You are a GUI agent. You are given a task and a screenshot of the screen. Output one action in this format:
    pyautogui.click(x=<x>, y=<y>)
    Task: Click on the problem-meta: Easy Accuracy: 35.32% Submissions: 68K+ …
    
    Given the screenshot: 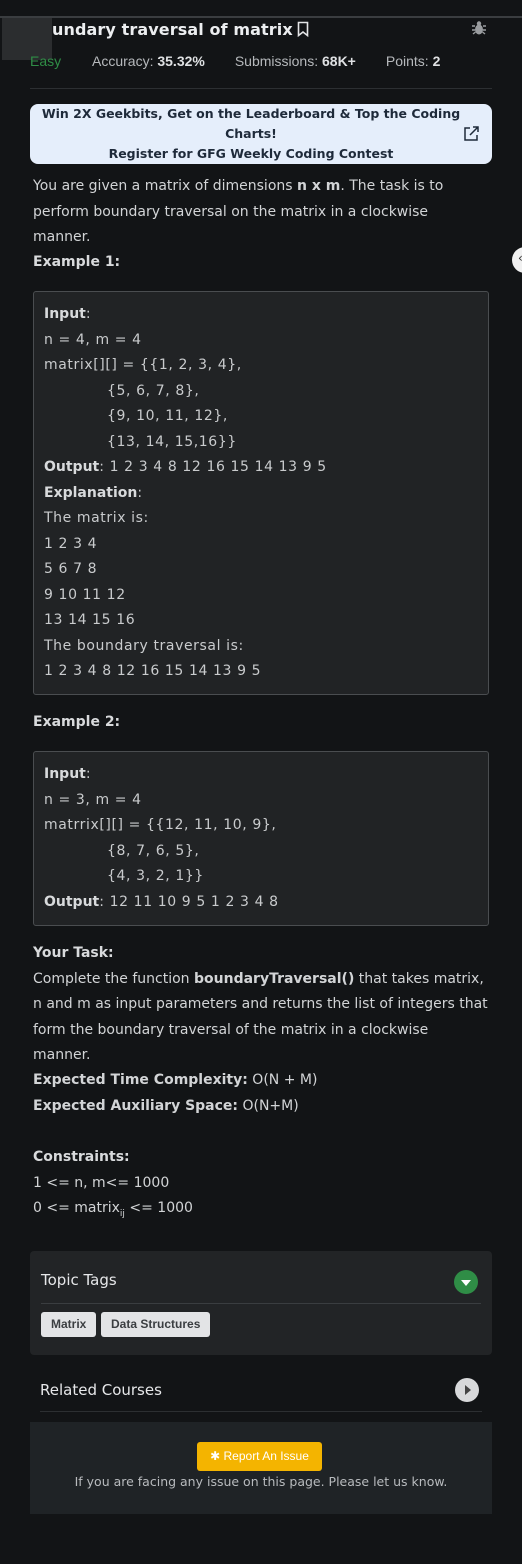 What is the action you would take?
    pyautogui.click(x=250, y=61)
    